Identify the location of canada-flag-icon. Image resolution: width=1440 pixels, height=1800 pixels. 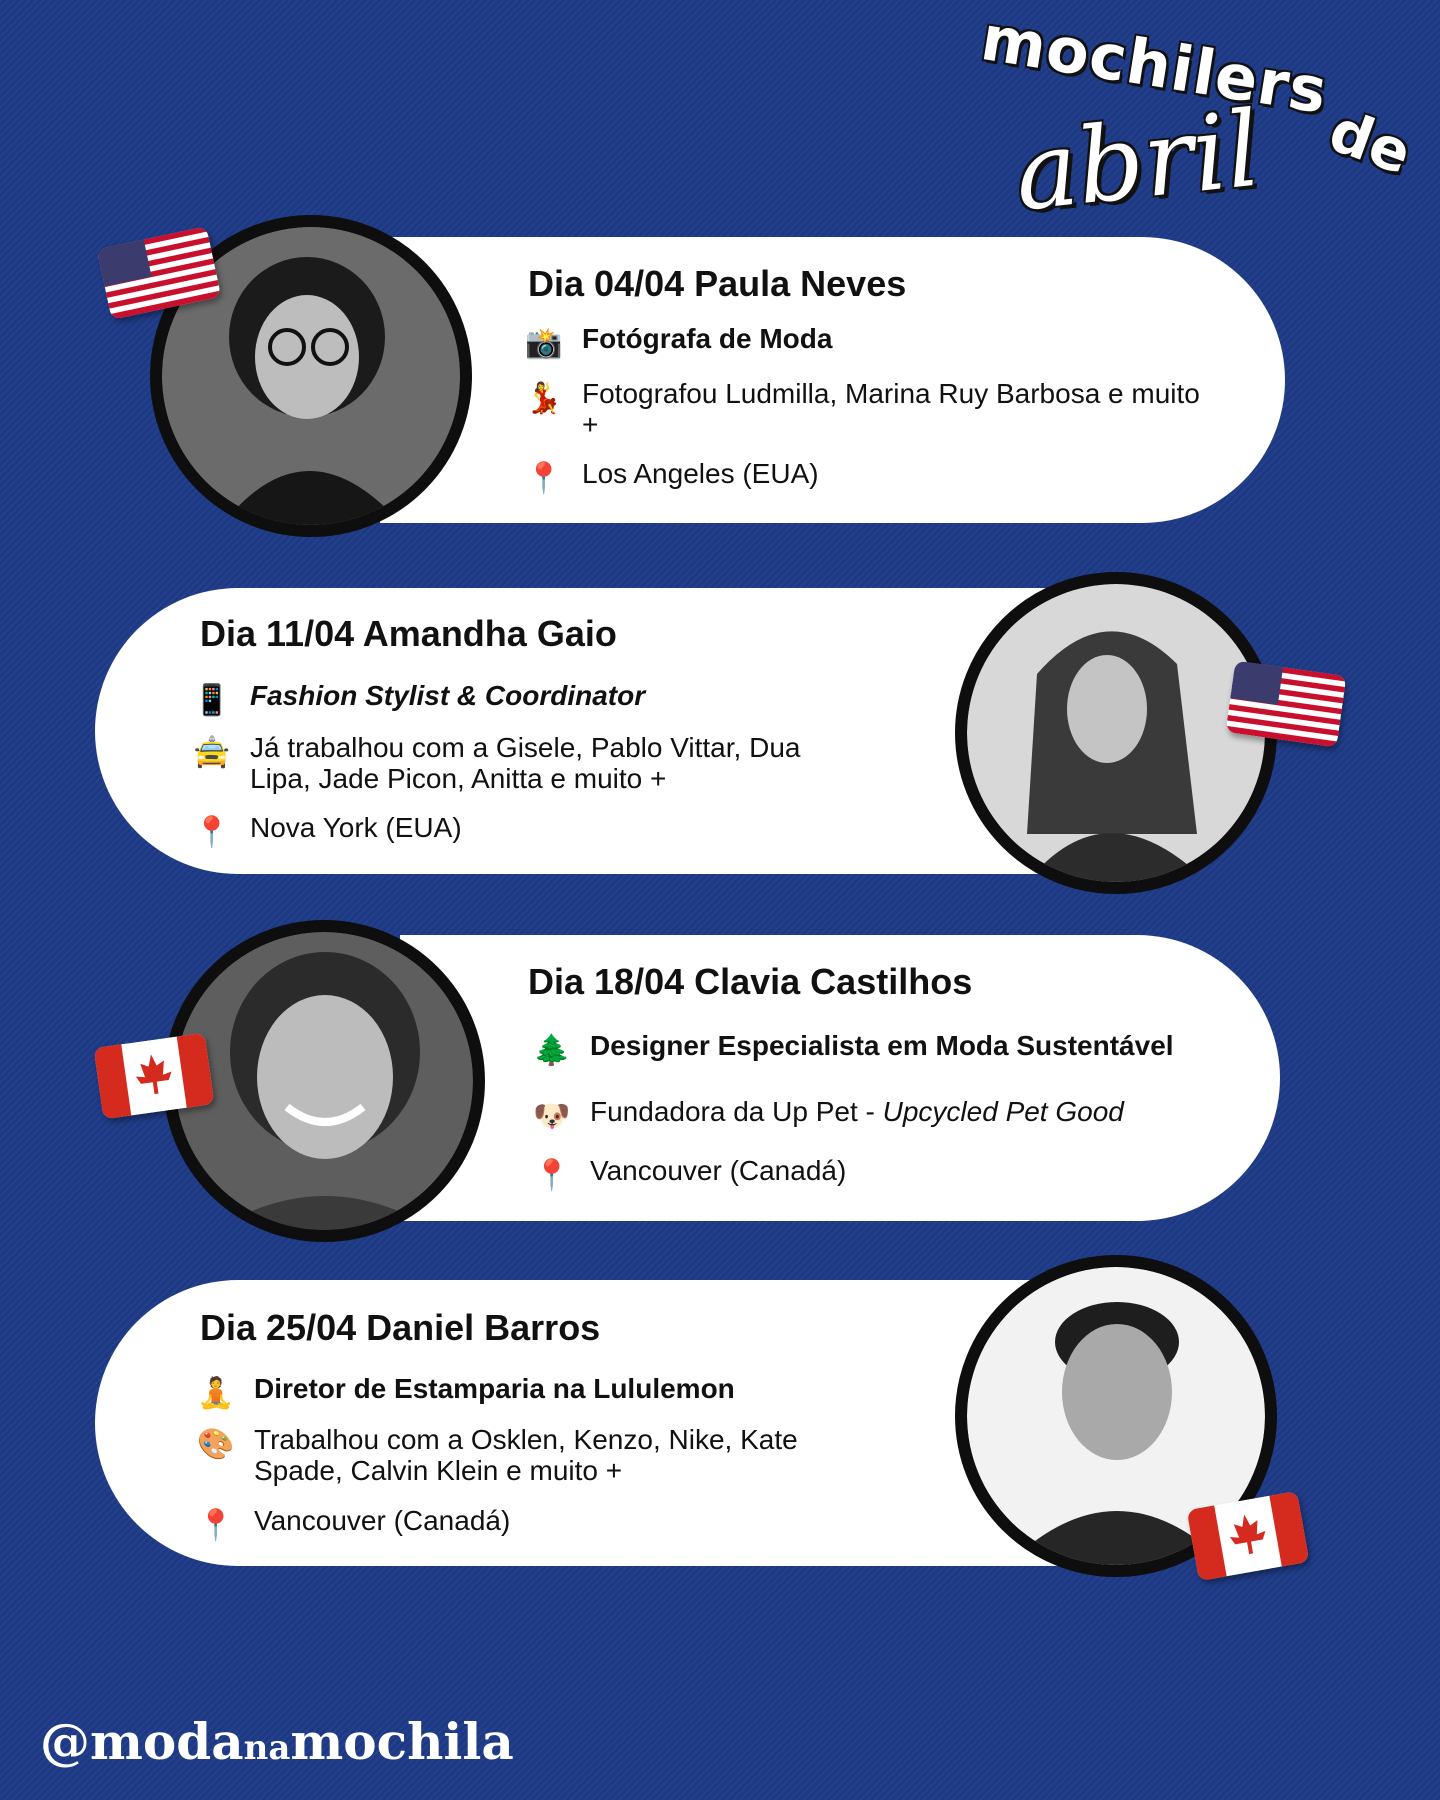
(154, 1076).